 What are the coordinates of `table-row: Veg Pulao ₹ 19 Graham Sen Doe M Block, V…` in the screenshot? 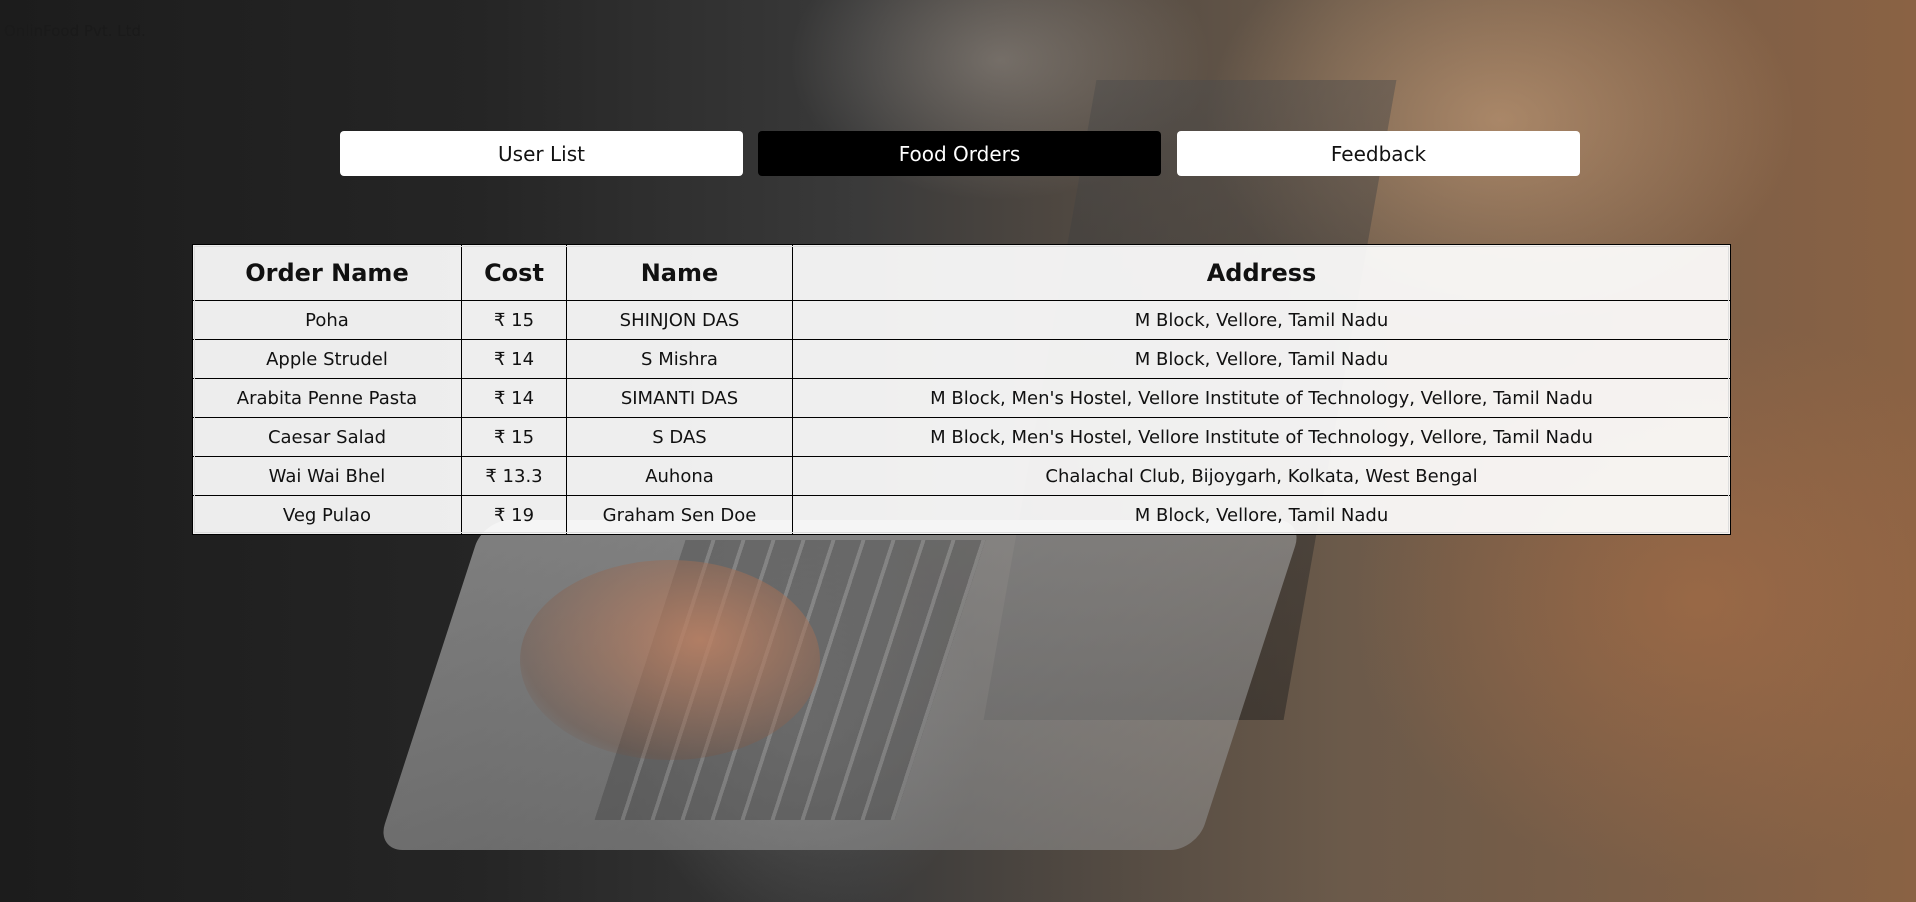 It's located at (961, 515).